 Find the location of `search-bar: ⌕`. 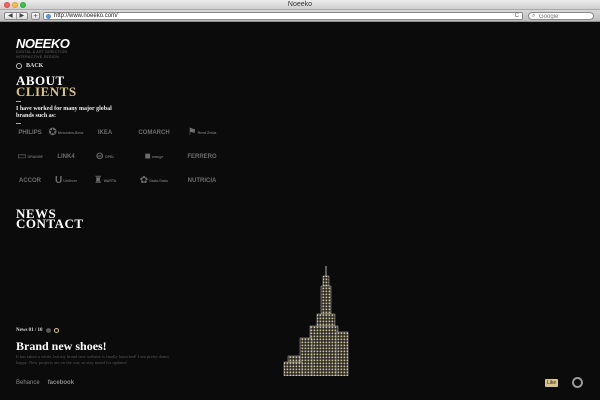

search-bar: ⌕ is located at coordinates (561, 16).